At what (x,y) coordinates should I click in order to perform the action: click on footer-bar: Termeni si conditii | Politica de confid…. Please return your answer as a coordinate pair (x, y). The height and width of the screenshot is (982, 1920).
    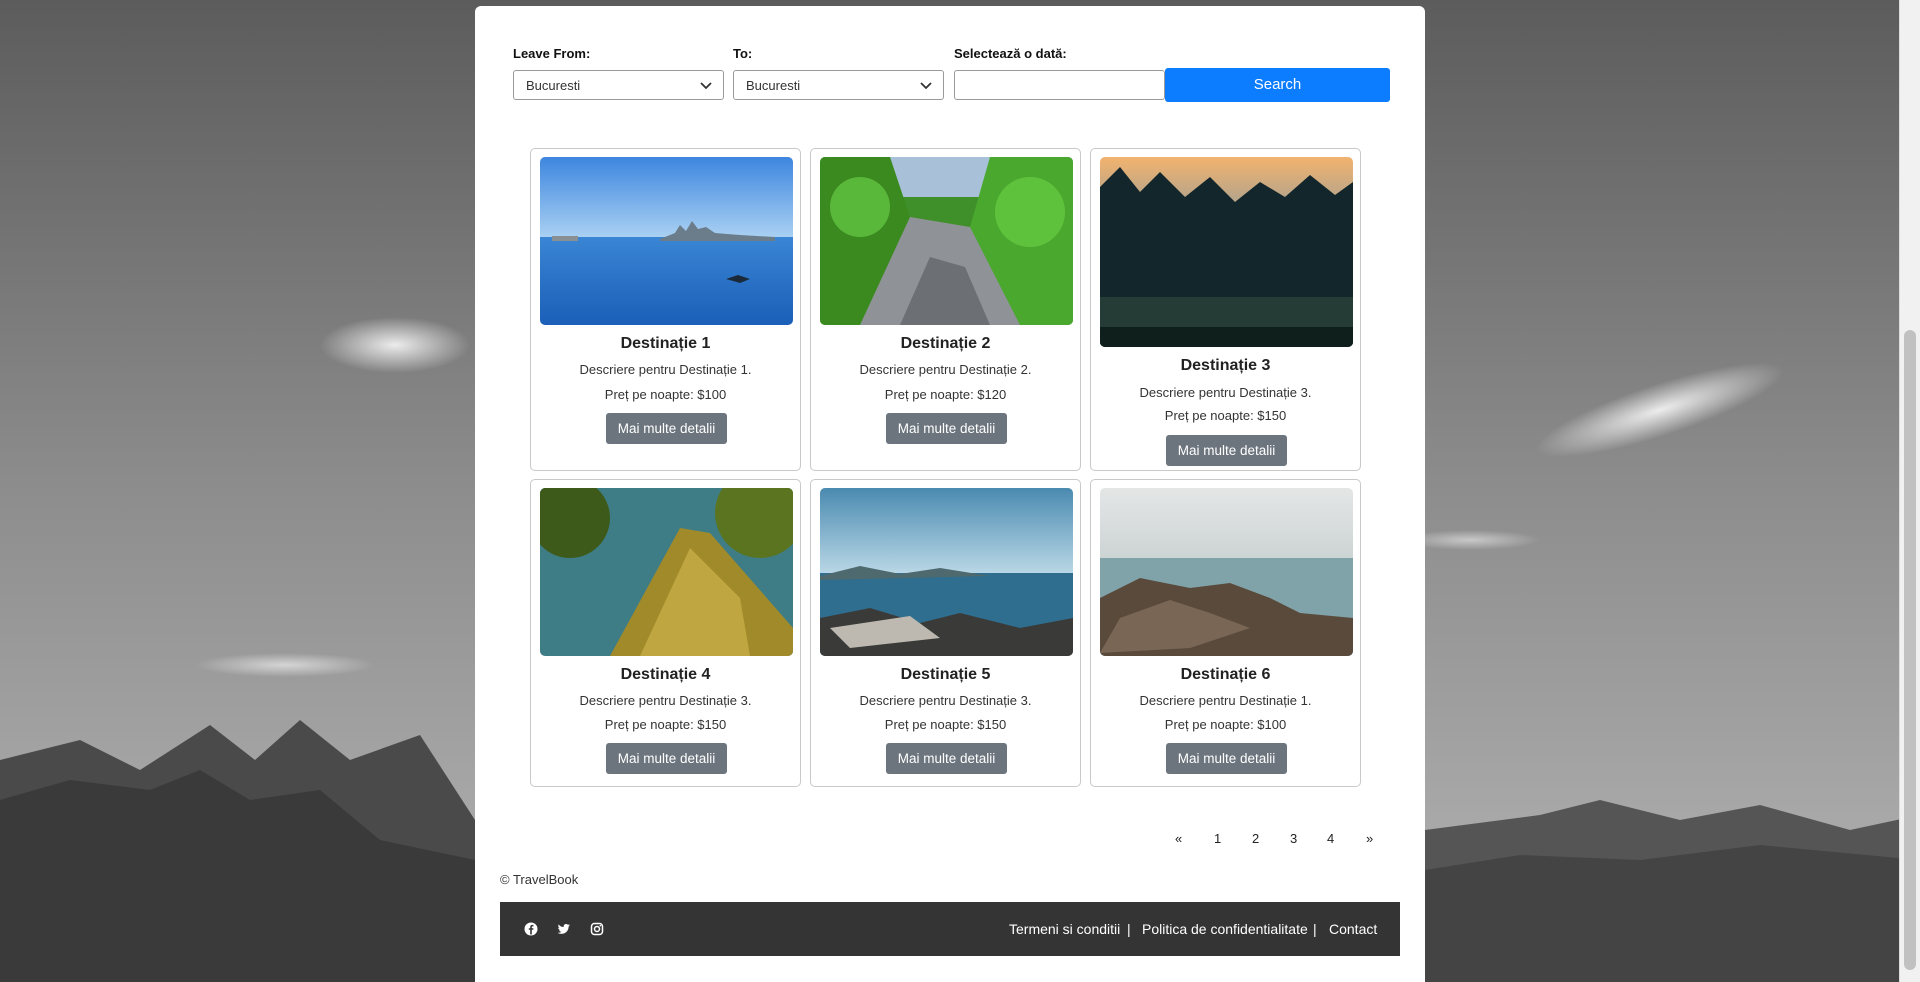
    Looking at the image, I should click on (950, 929).